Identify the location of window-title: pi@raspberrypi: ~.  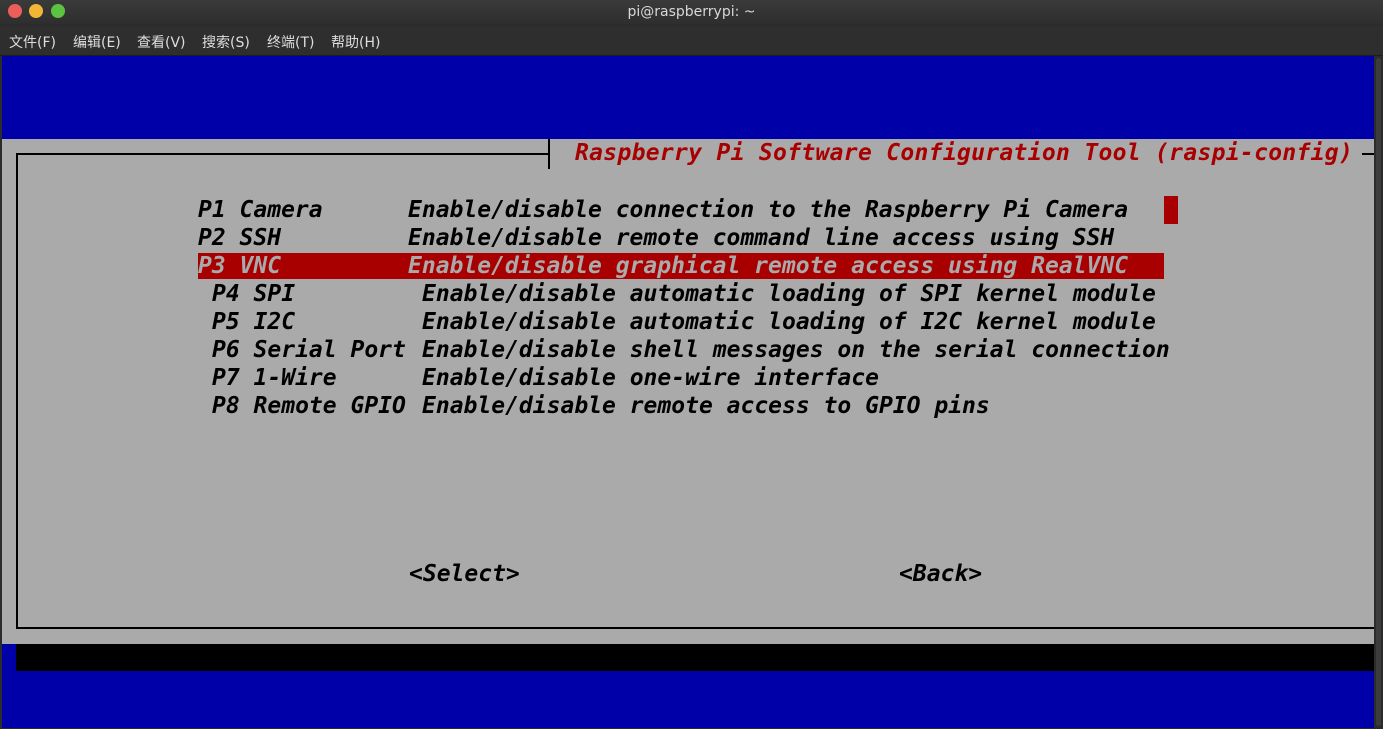
(691, 12).